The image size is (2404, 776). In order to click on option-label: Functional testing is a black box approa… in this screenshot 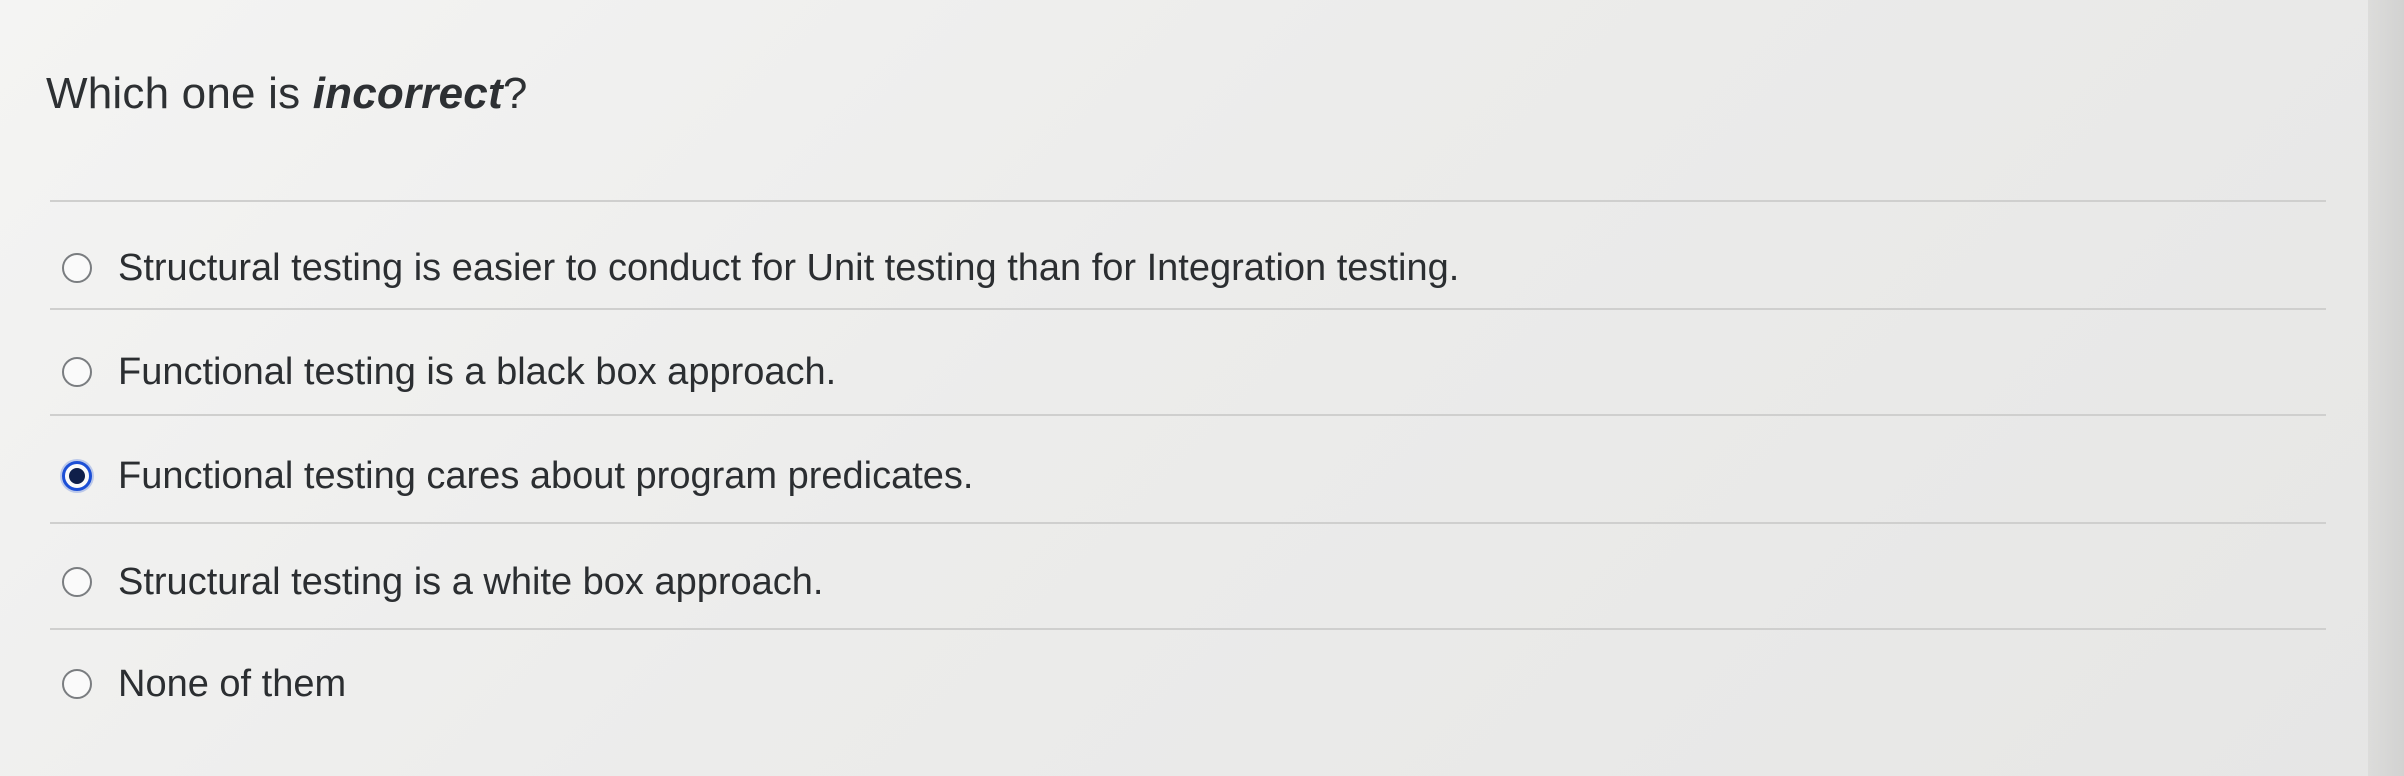, I will do `click(477, 371)`.